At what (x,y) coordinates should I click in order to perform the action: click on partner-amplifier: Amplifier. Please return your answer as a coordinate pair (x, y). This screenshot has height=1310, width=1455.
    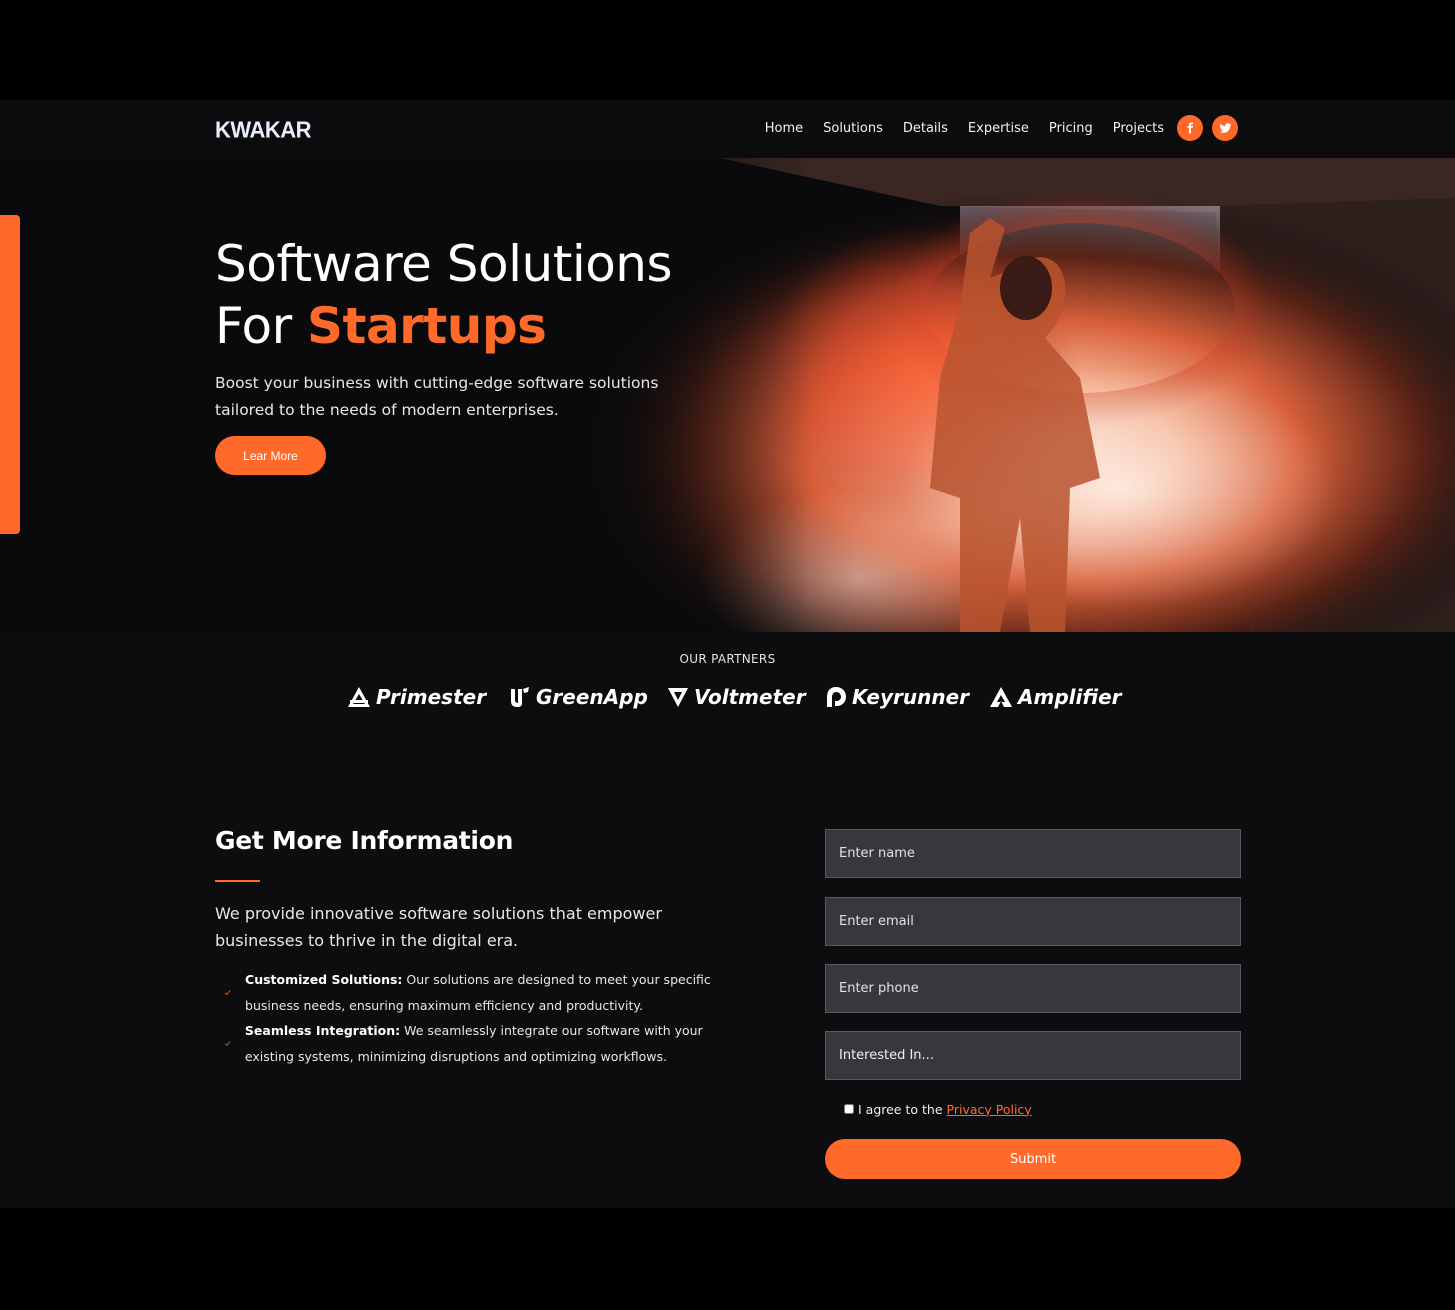
    Looking at the image, I should click on (1055, 697).